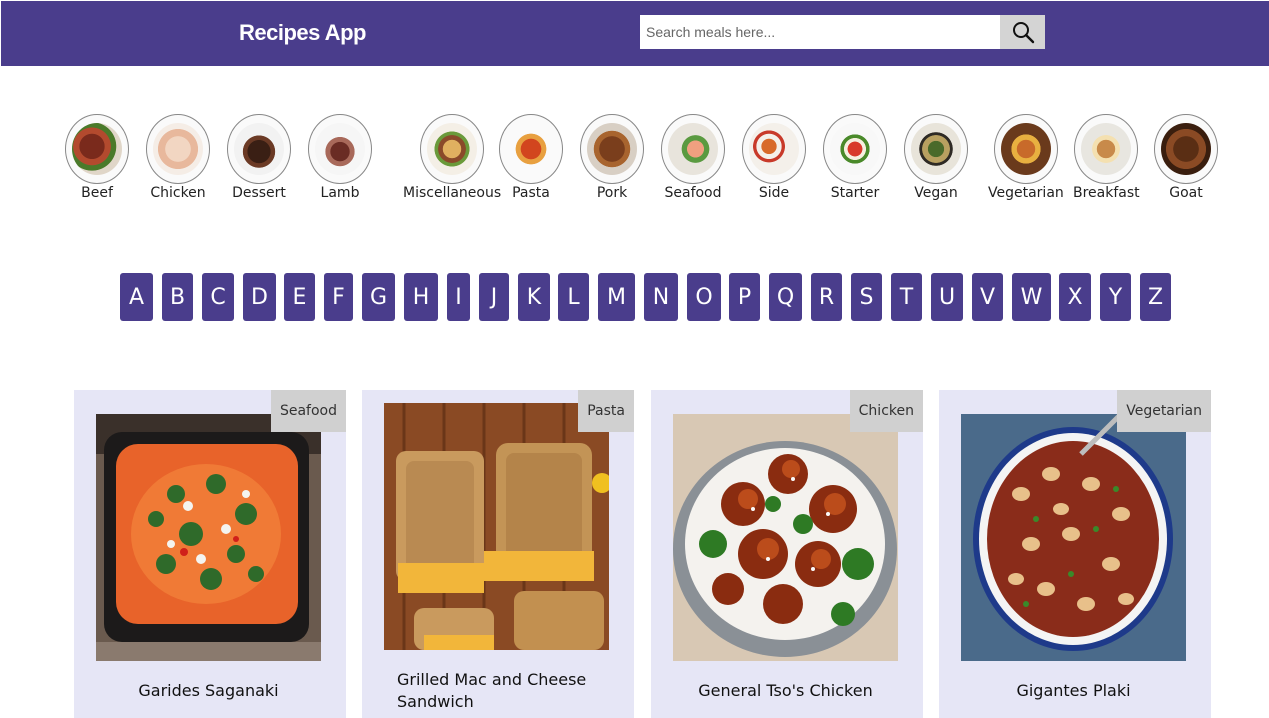 The image size is (1269, 718). Describe the element at coordinates (299, 297) in the screenshot. I see `letter-e: E` at that location.